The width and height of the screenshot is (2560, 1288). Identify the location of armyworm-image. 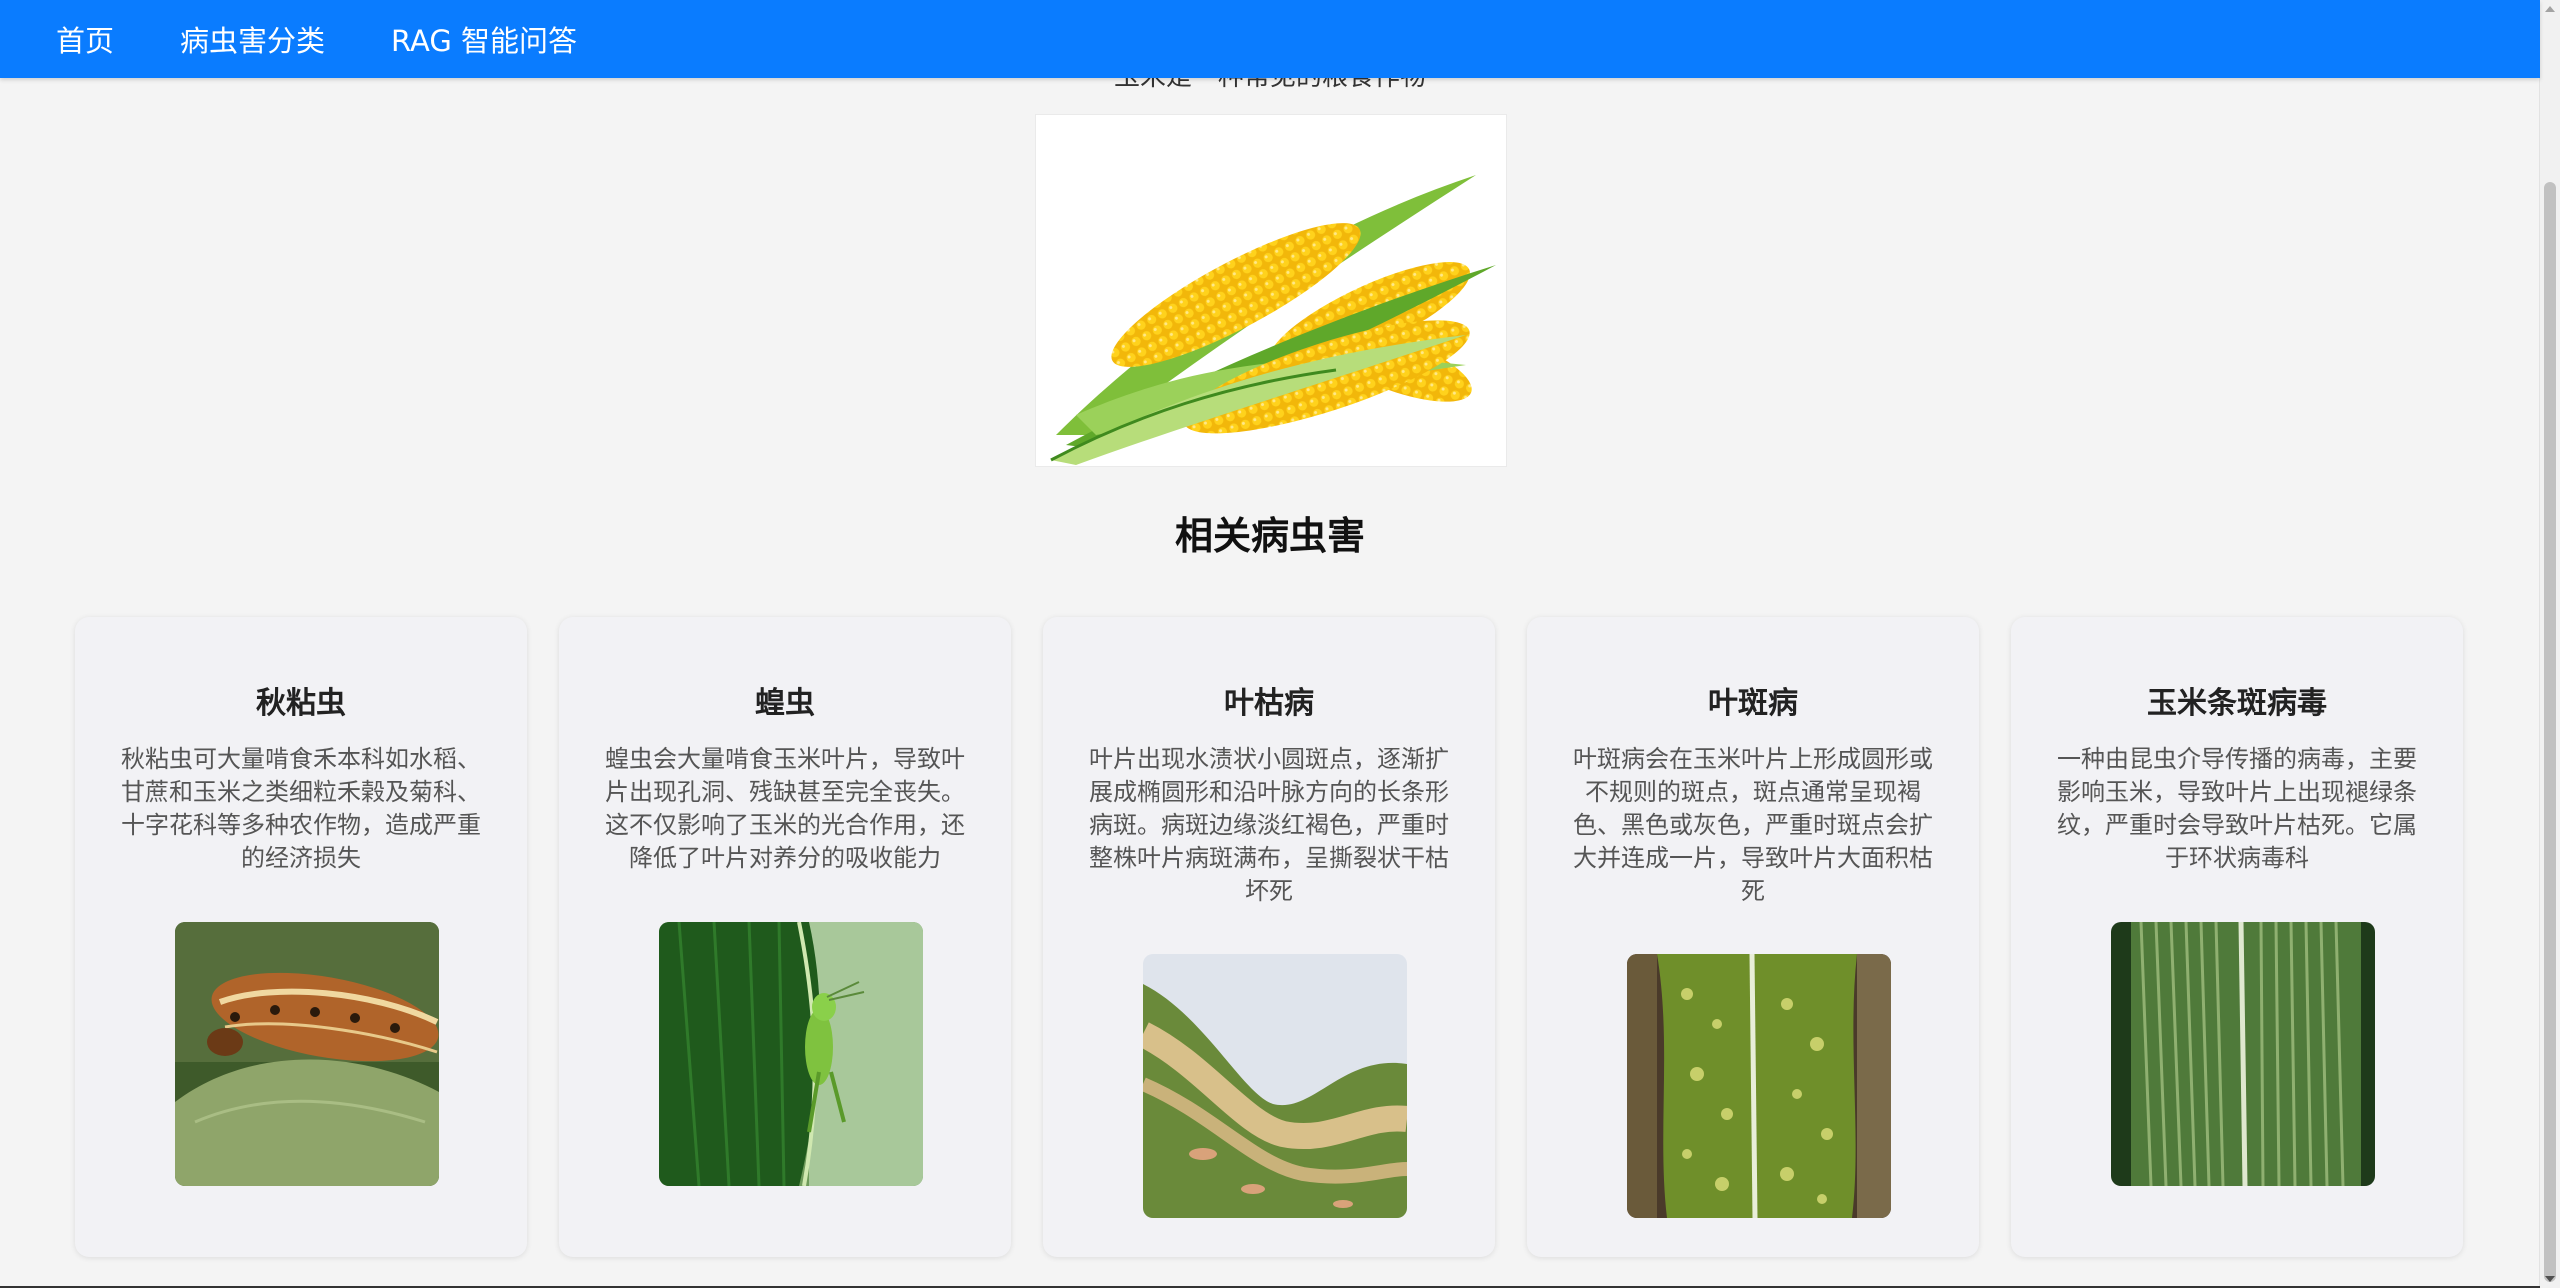
(307, 1054).